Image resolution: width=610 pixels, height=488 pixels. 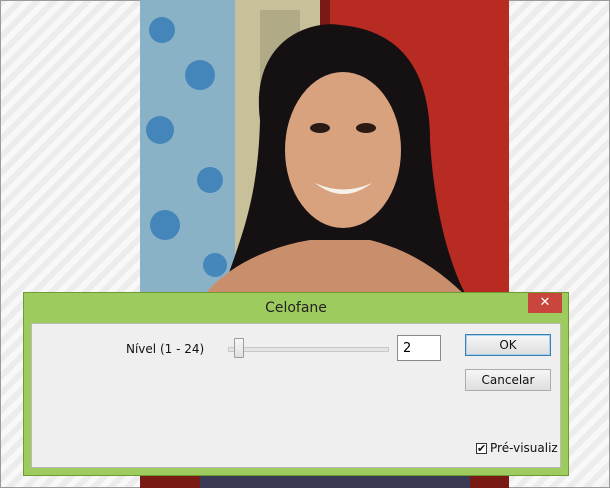 I want to click on preview-checkbox: ✔ Pré-visualiz, so click(x=517, y=448).